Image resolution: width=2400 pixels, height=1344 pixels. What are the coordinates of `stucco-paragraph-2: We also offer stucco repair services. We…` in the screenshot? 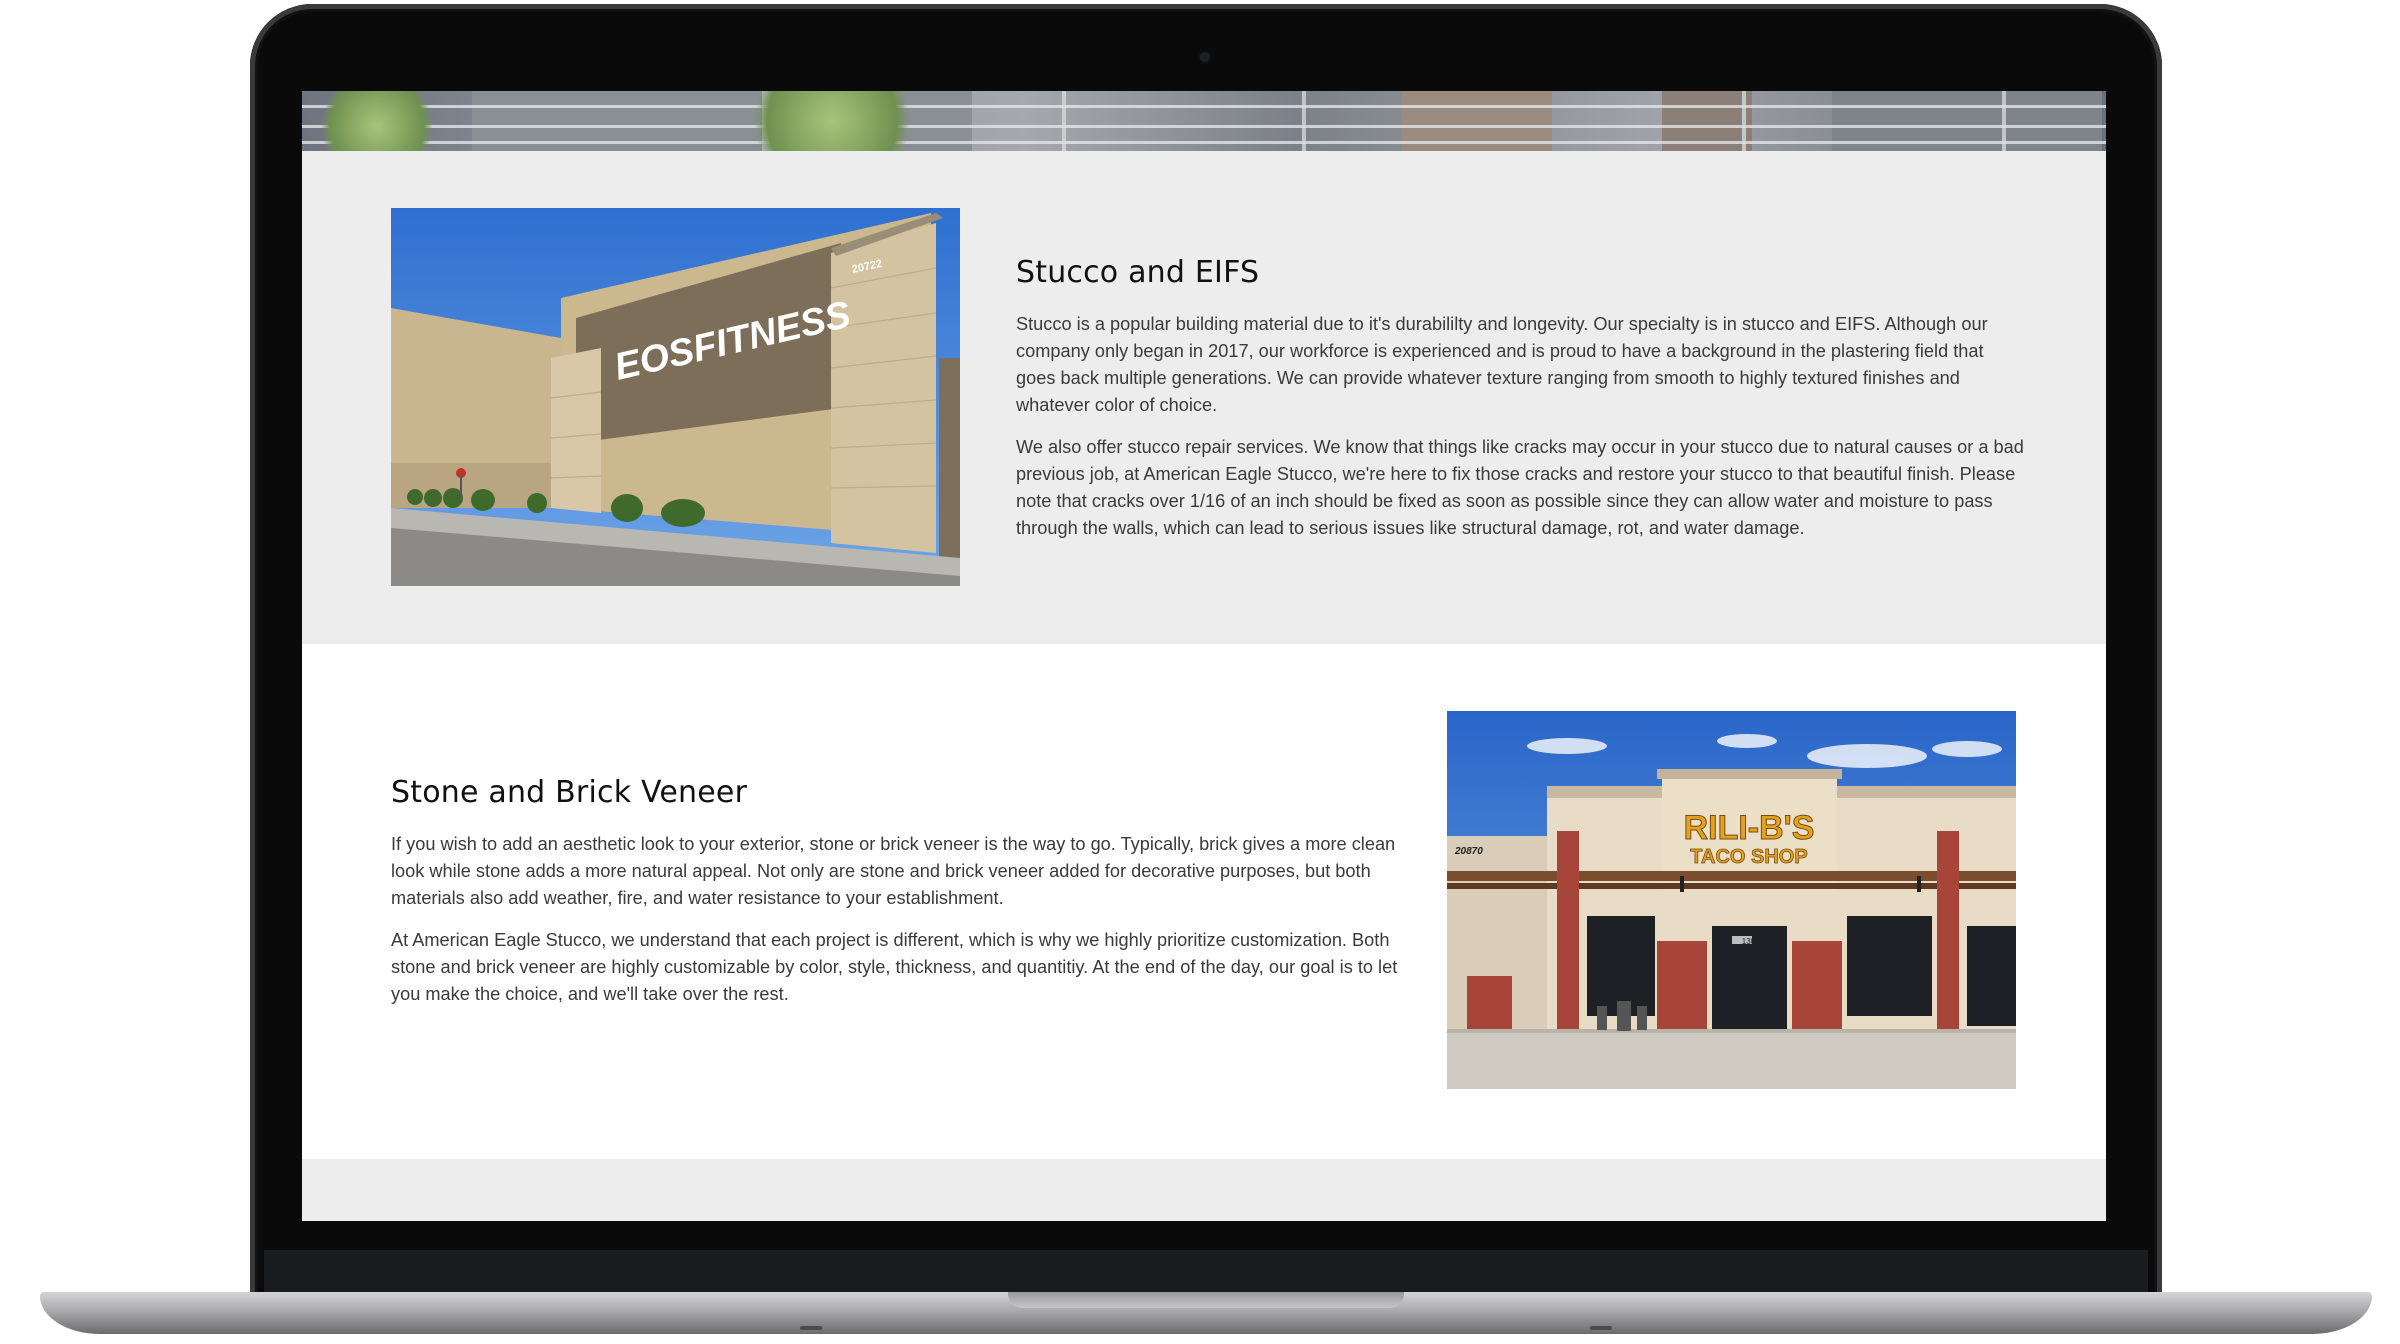 It's located at (1520, 487).